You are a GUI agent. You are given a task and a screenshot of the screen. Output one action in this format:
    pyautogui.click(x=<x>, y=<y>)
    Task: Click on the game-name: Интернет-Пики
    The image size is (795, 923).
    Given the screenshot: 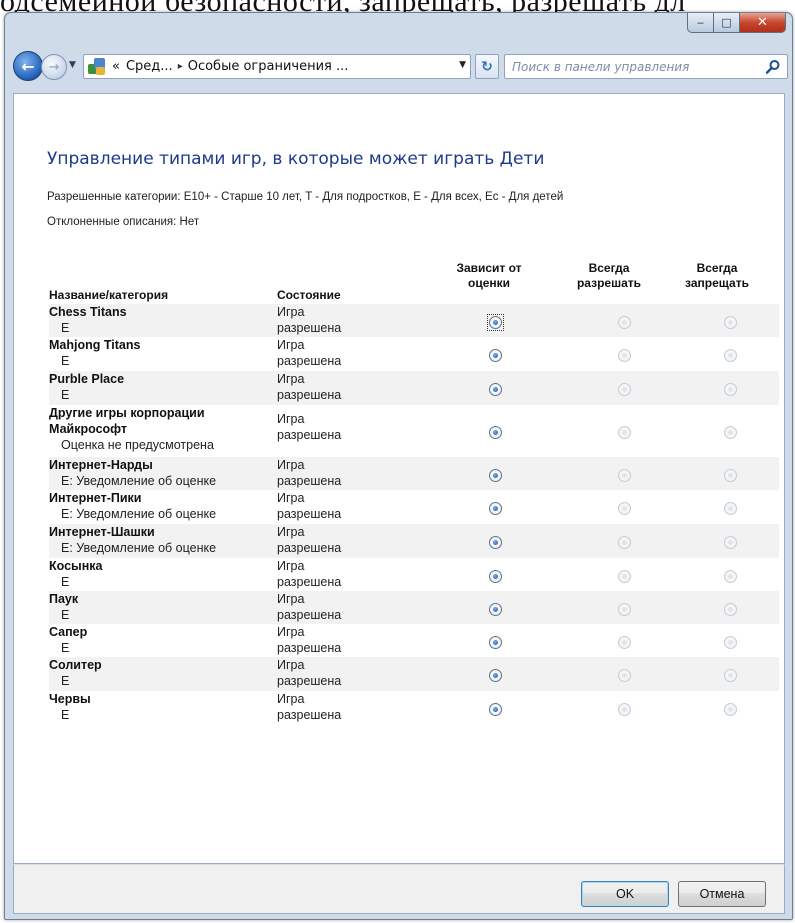 What is the action you would take?
    pyautogui.click(x=95, y=498)
    